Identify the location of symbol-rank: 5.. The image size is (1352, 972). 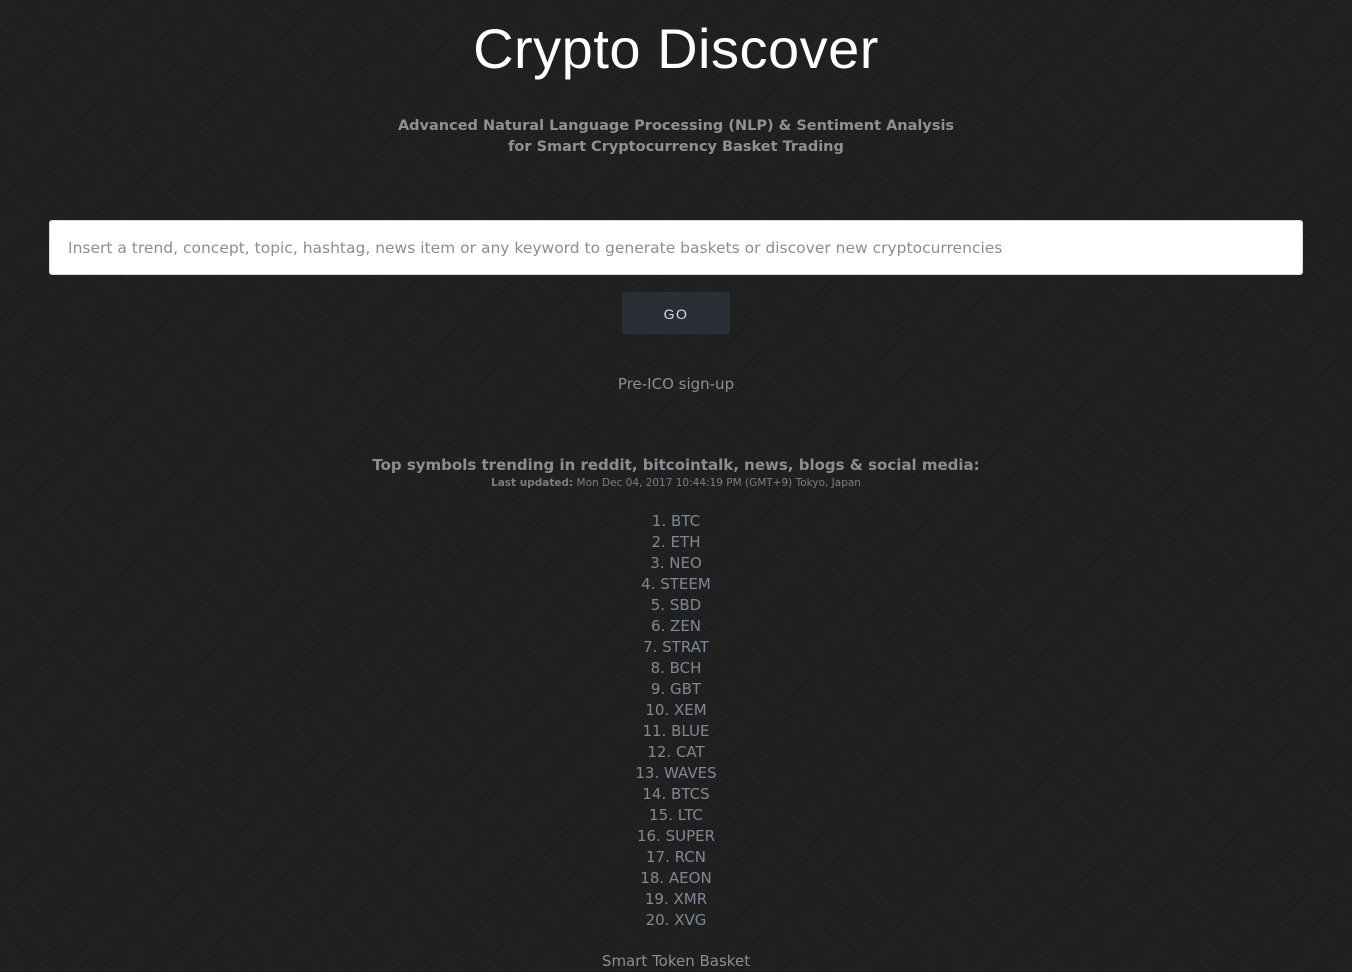
(658, 605).